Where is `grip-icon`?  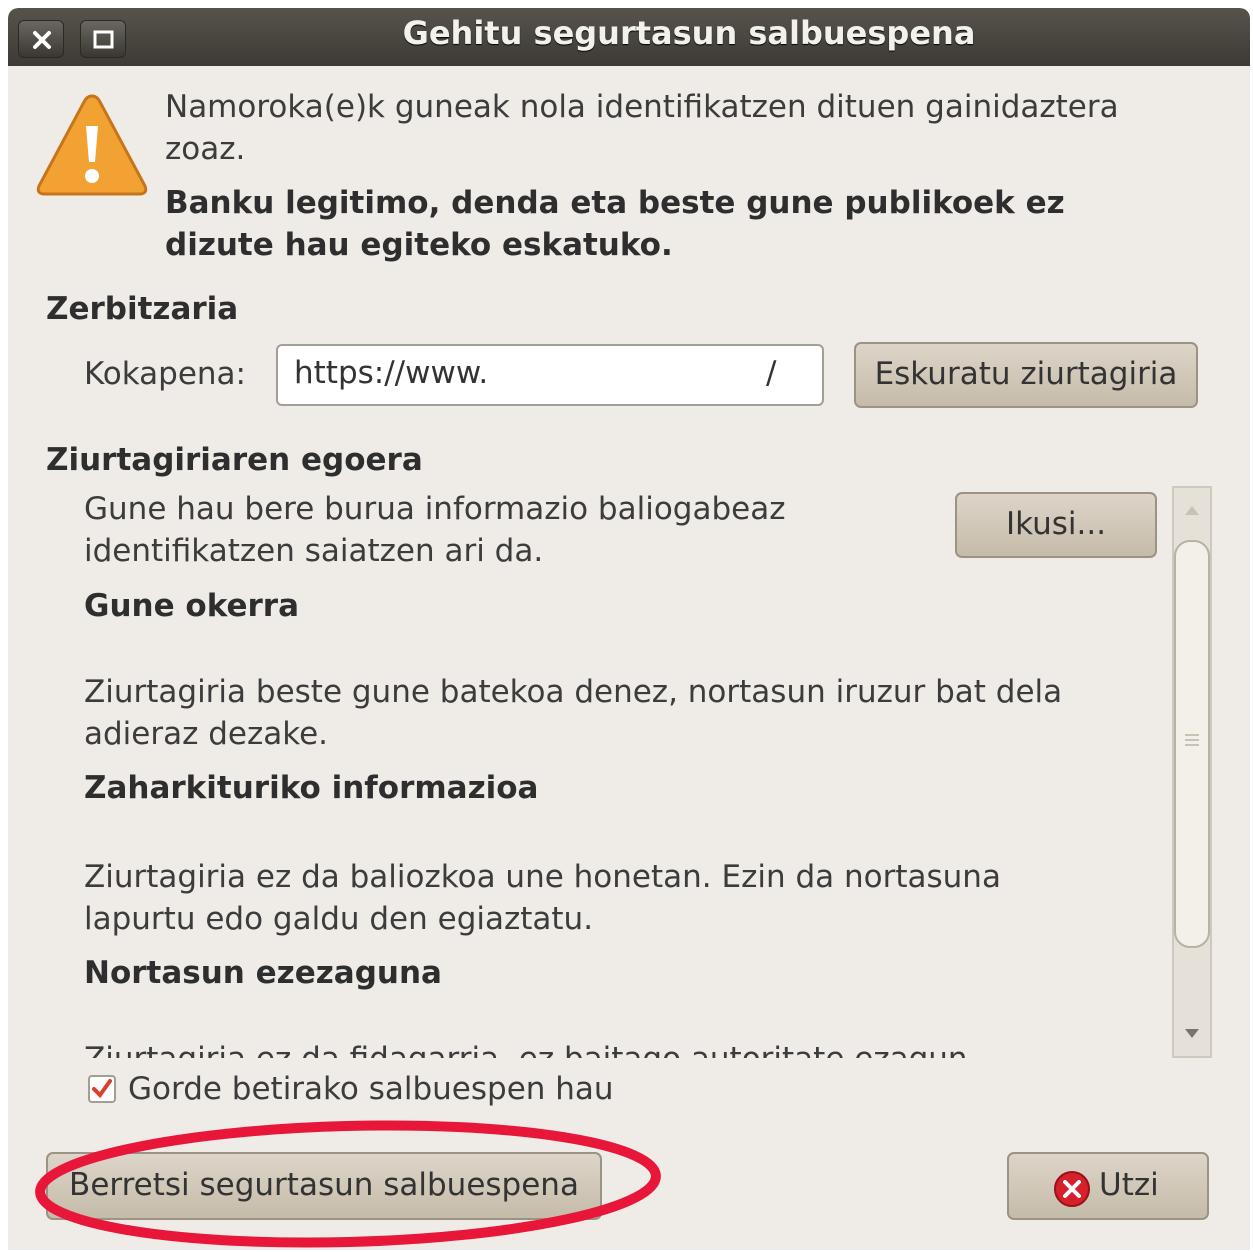
grip-icon is located at coordinates (1192, 740).